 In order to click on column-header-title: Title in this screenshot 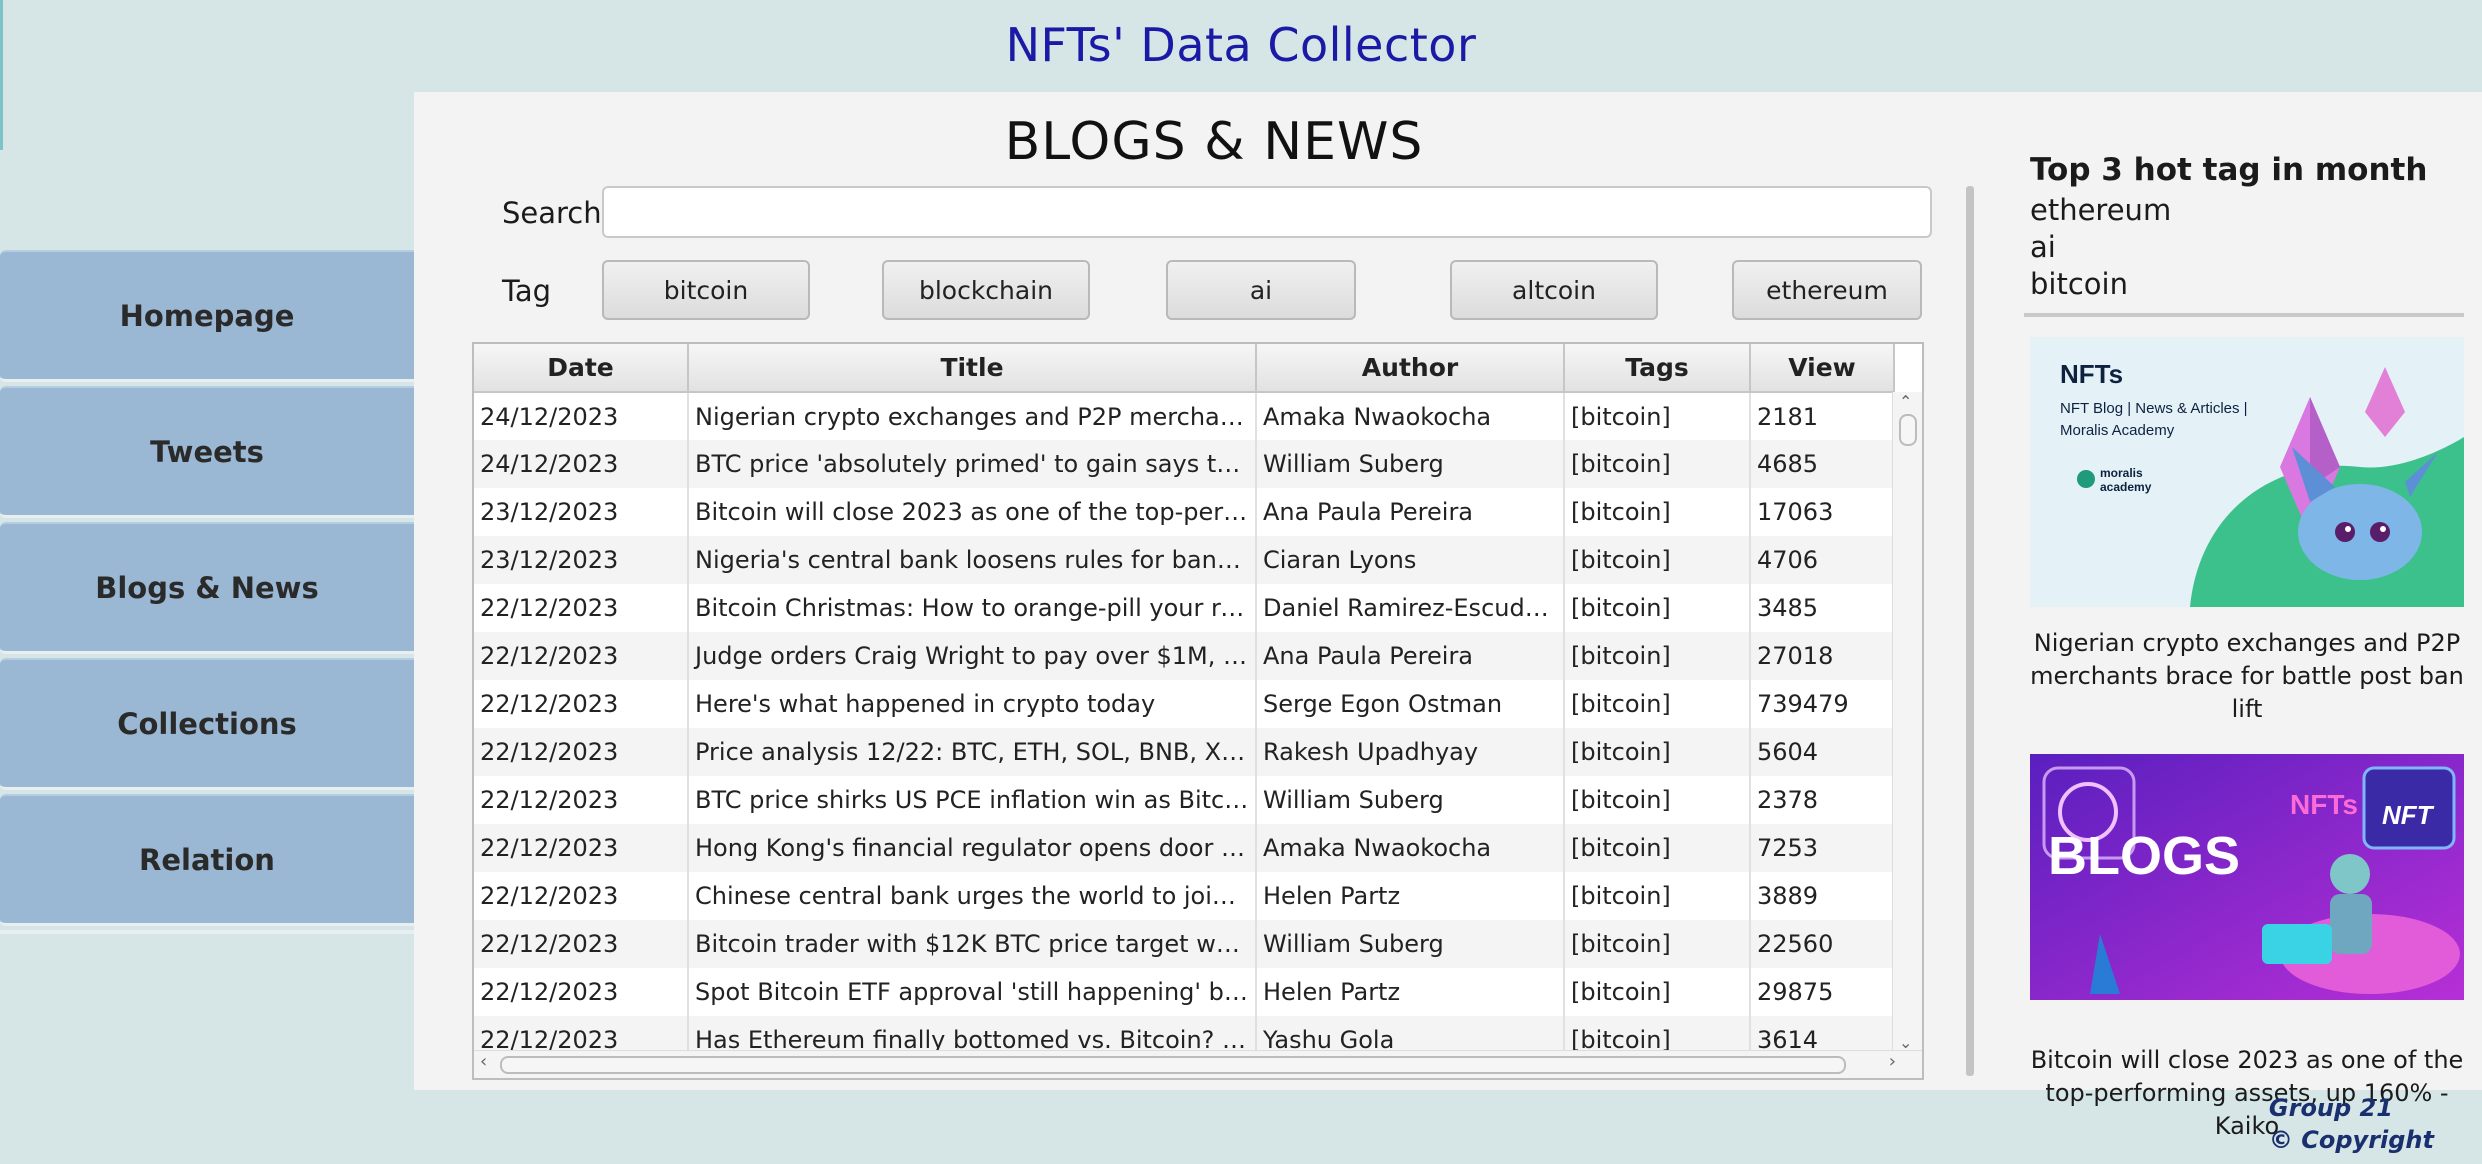, I will do `click(972, 368)`.